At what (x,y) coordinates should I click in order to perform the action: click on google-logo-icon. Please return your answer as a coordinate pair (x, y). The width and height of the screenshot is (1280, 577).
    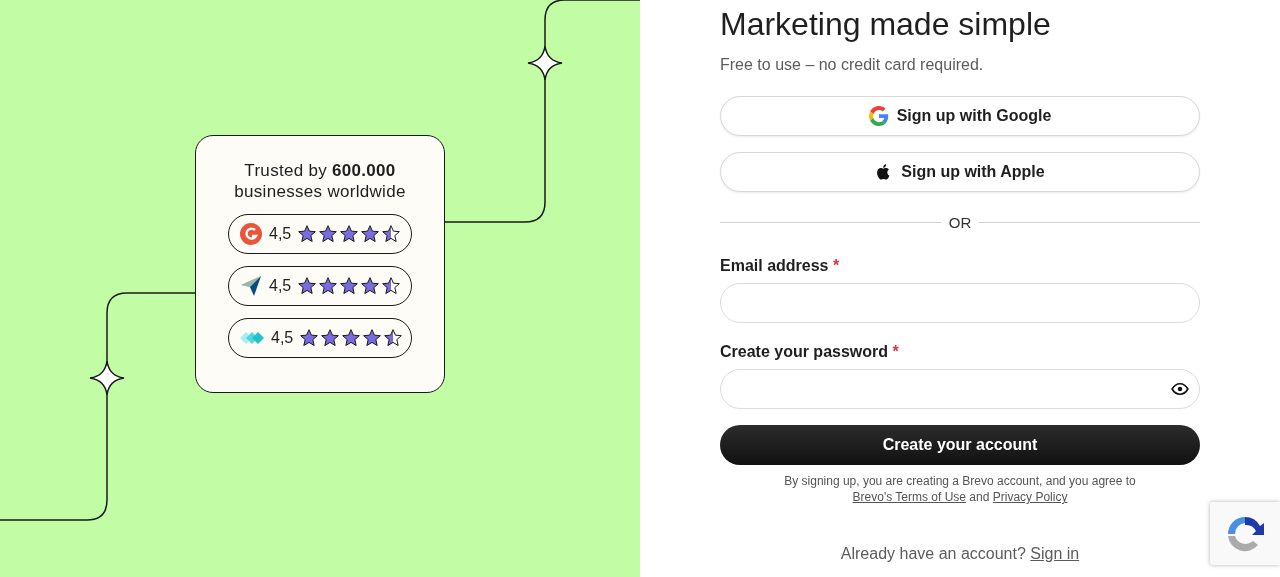
    Looking at the image, I should click on (878, 116).